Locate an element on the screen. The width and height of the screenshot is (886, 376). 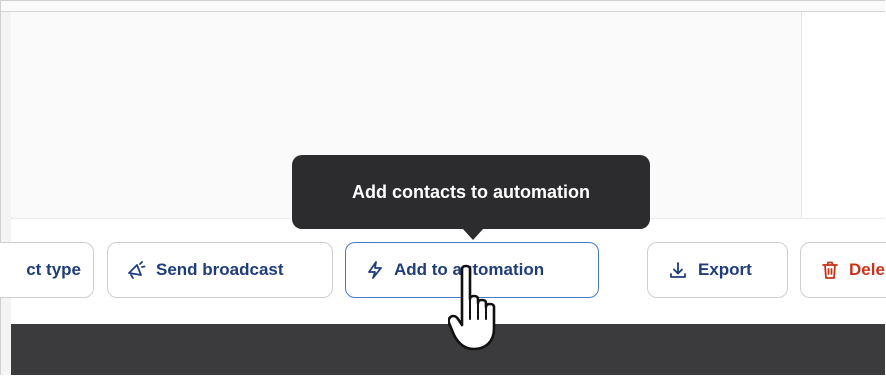
download-icon is located at coordinates (678, 270).